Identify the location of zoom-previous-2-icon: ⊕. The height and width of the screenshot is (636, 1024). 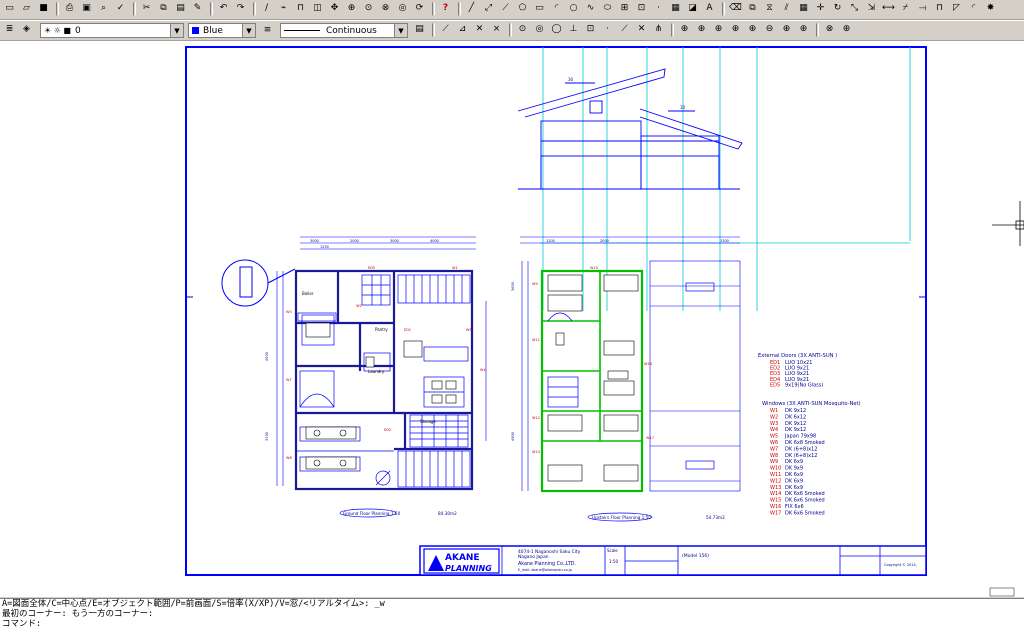
(846, 29).